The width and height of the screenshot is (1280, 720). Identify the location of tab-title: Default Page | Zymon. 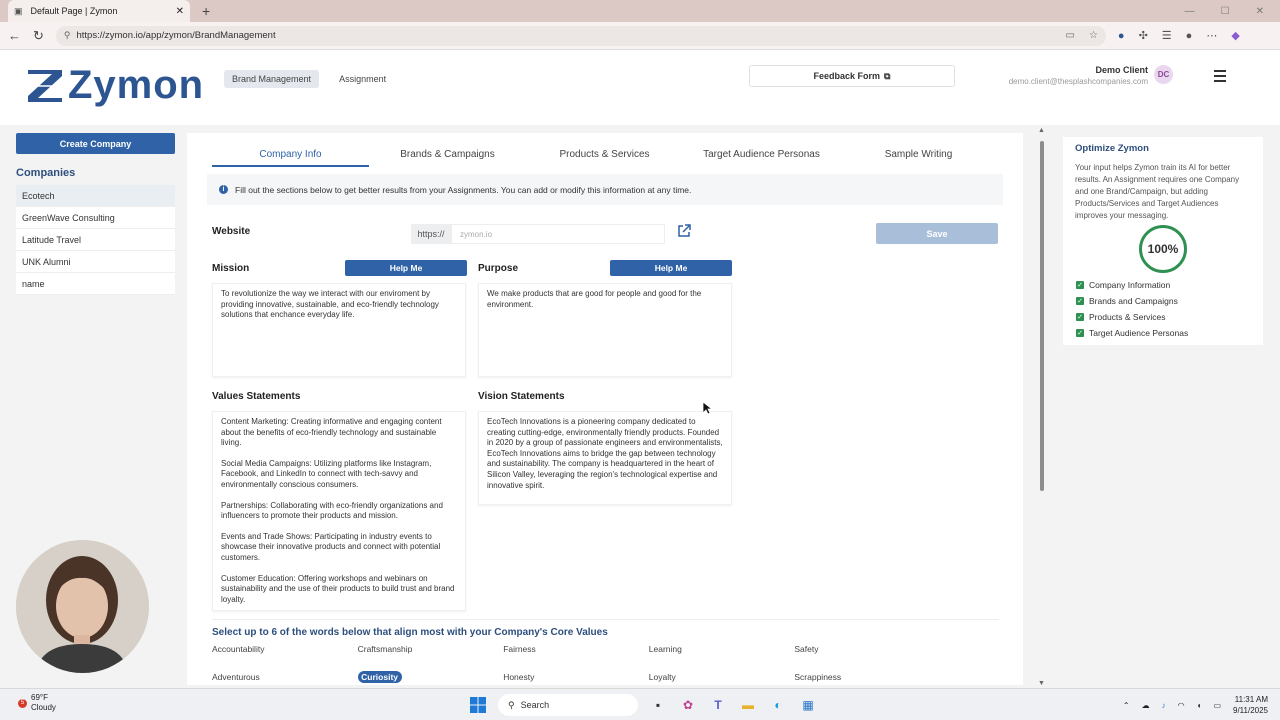
(74, 11).